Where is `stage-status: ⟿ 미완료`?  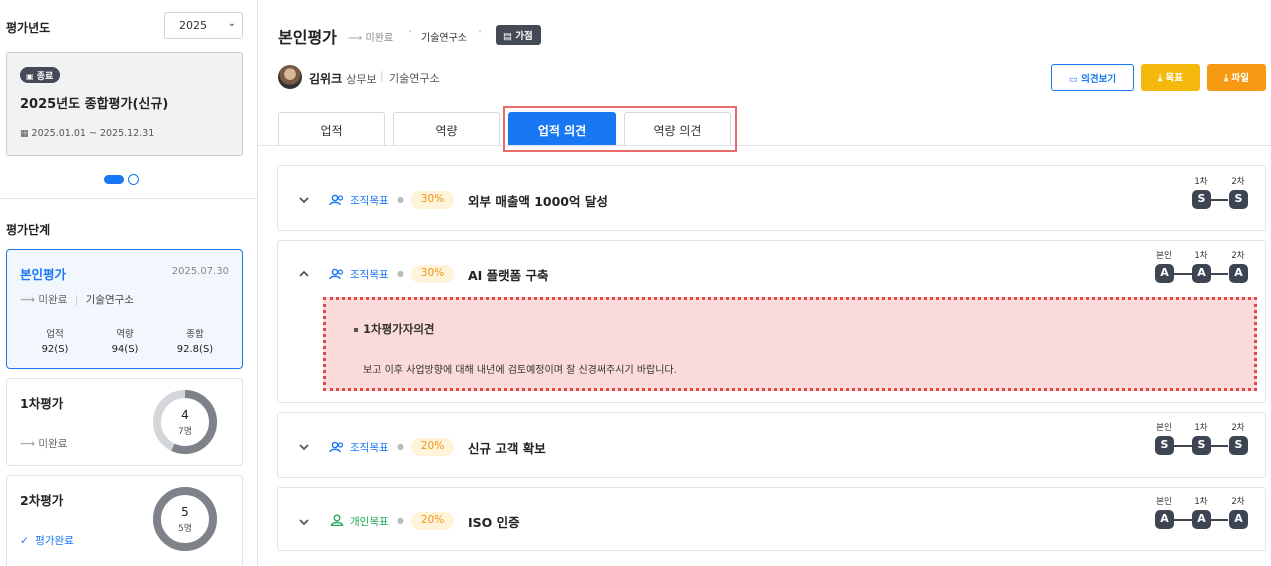
stage-status: ⟿ 미완료 is located at coordinates (43, 443).